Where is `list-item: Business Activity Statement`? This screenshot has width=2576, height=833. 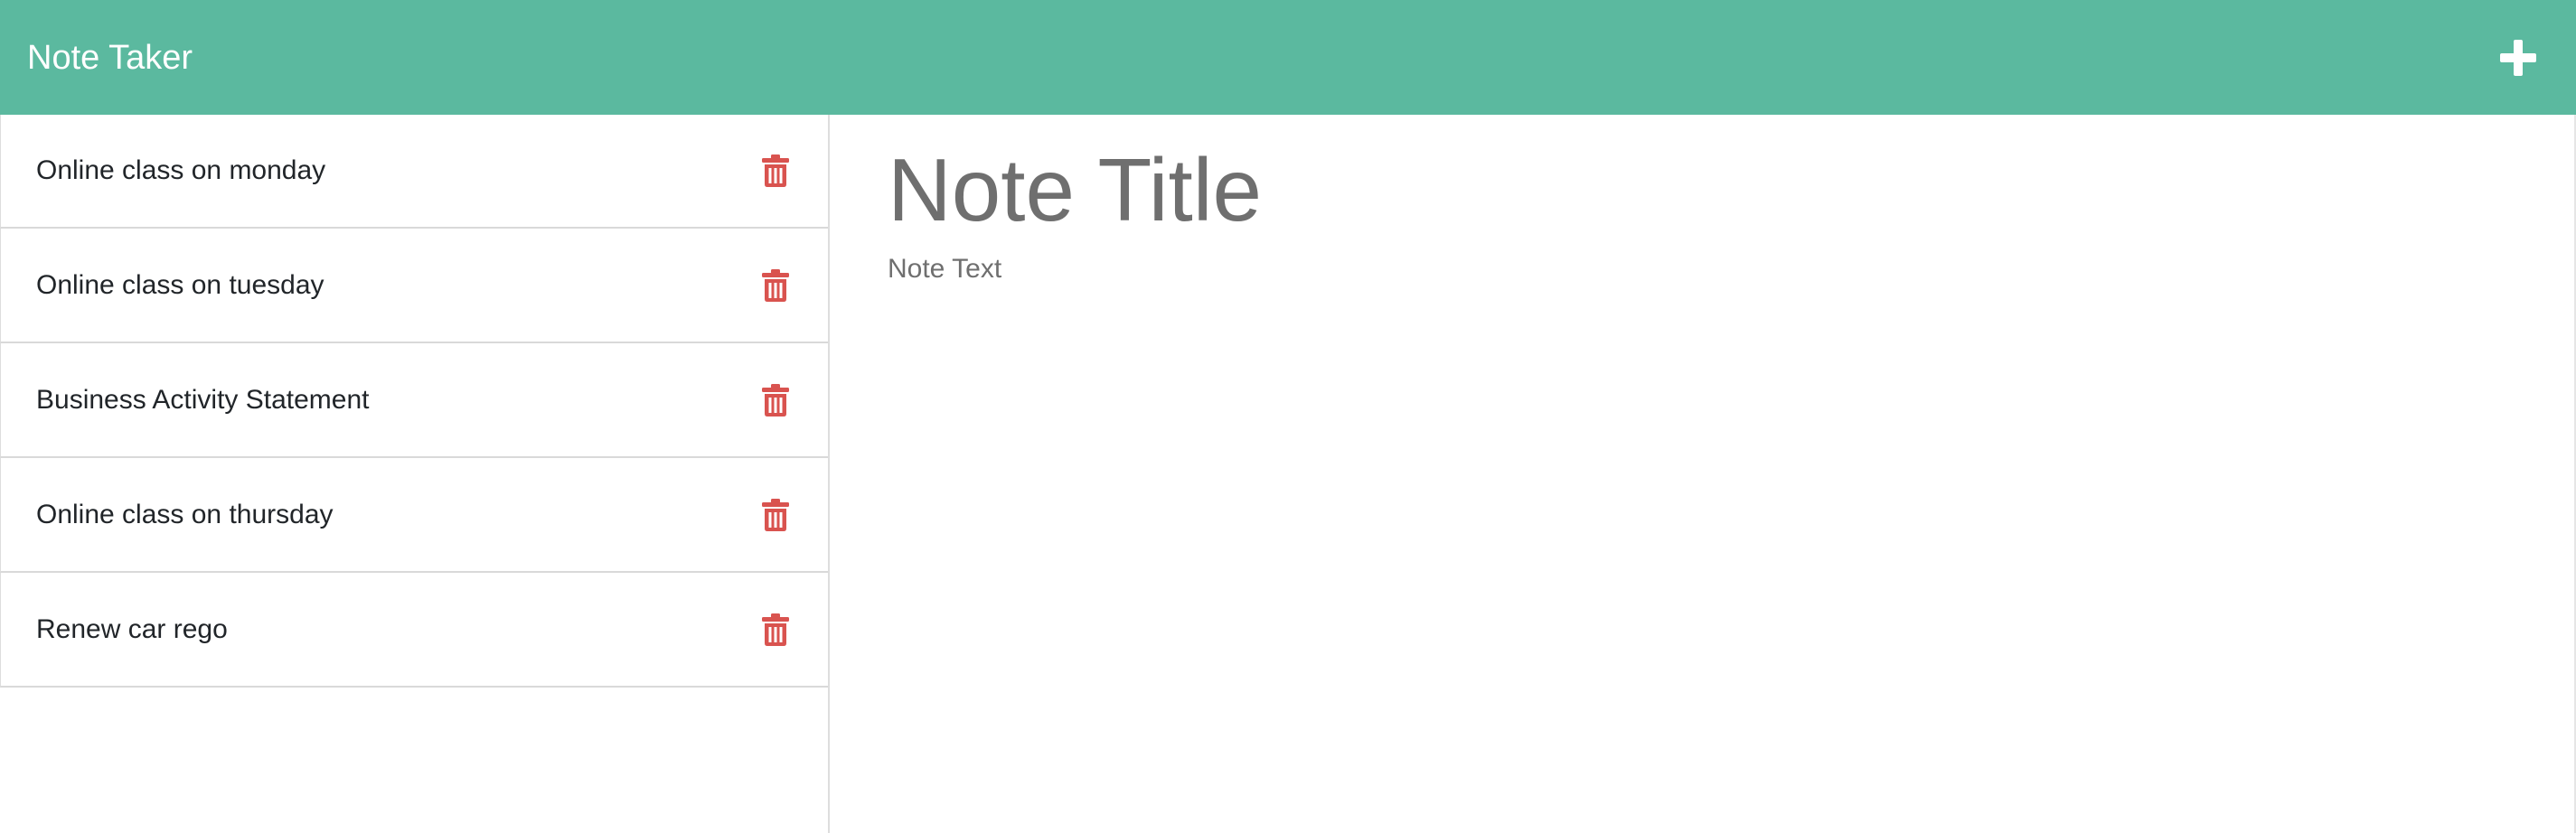
list-item: Business Activity Statement is located at coordinates (414, 401).